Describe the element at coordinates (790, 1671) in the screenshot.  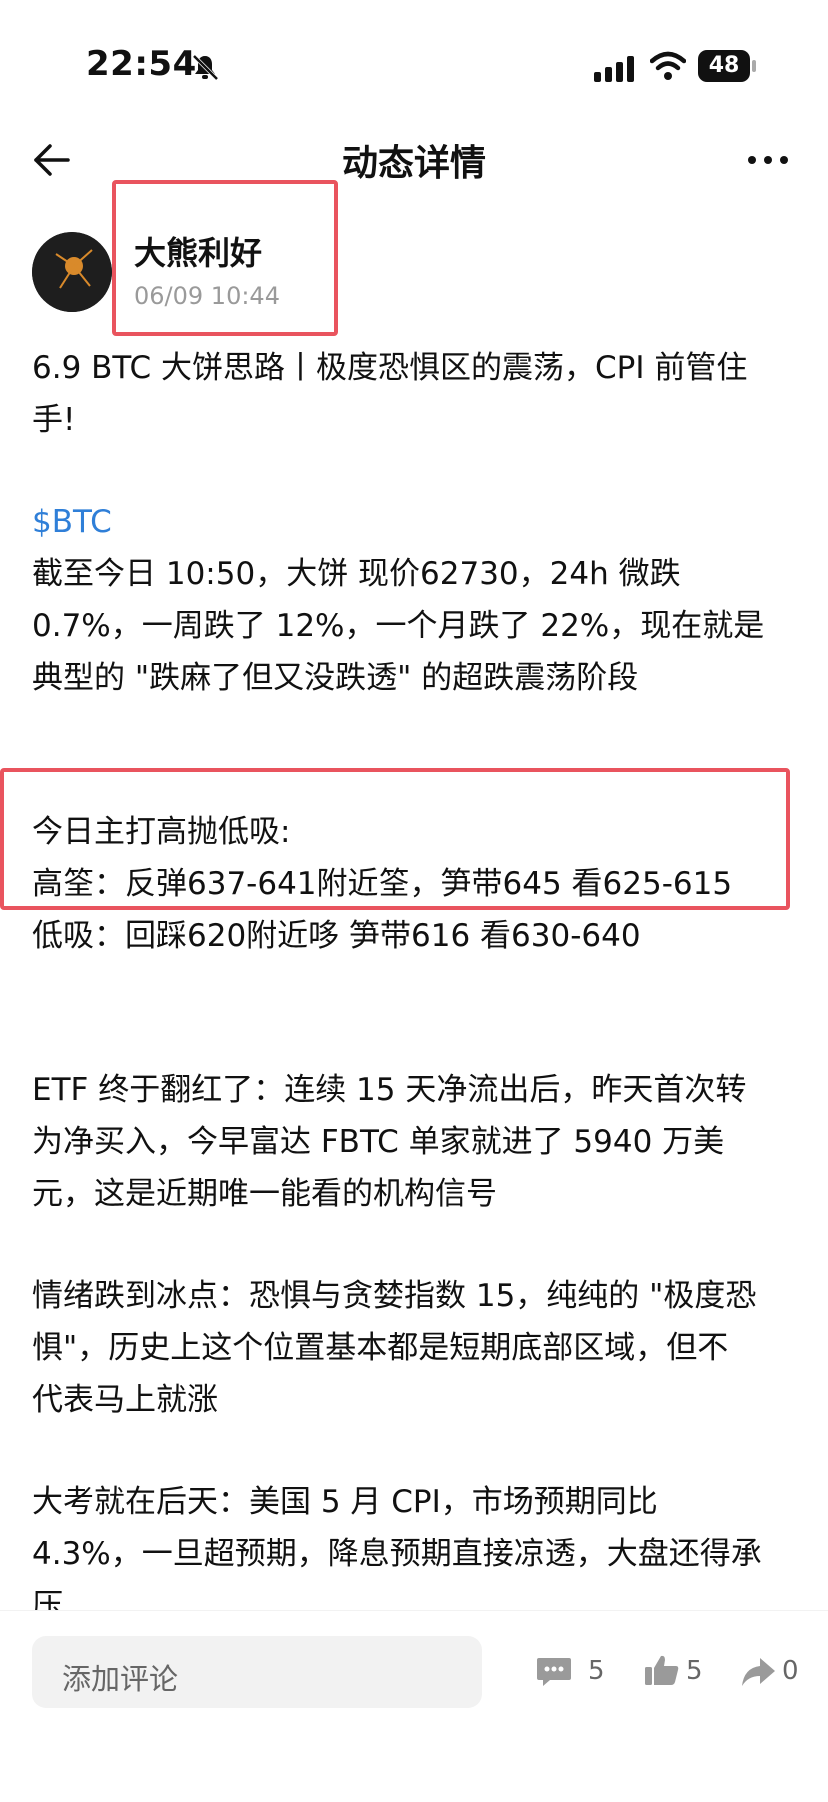
I see `shares-count: 0` at that location.